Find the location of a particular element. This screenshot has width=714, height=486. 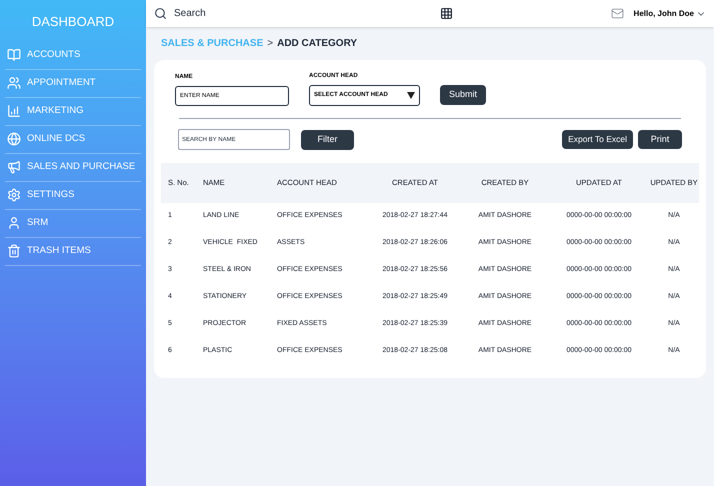

sidebar-item: SALES AND PURCHASE is located at coordinates (73, 168).